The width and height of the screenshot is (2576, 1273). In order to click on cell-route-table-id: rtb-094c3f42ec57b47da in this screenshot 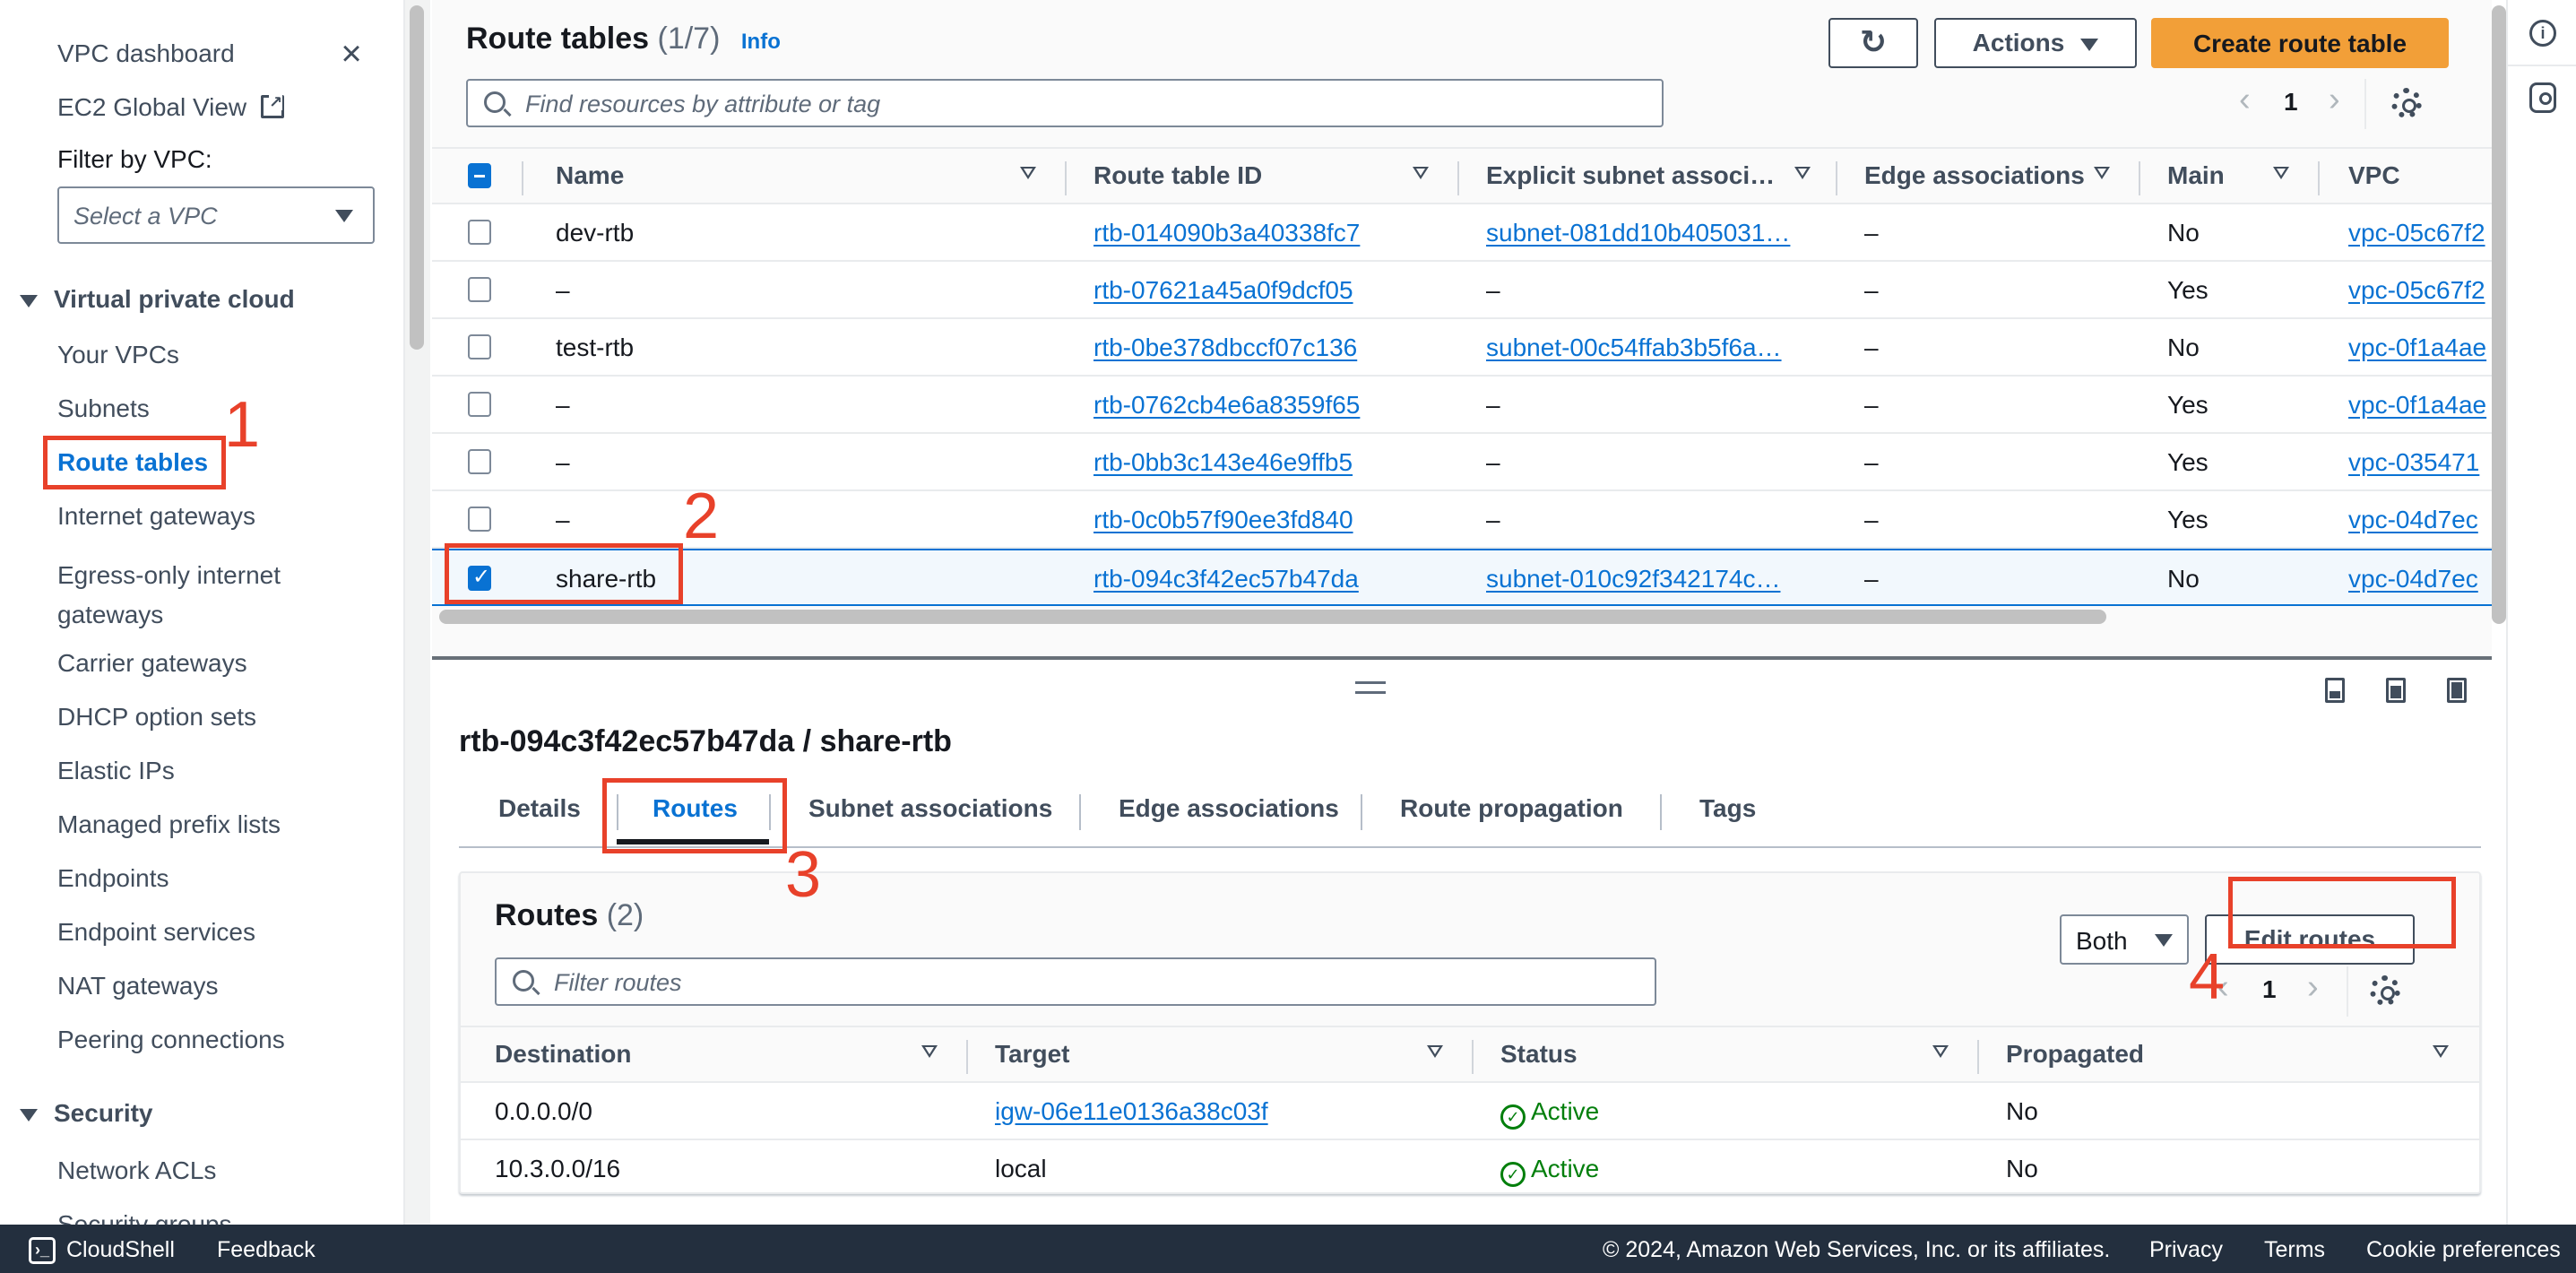, I will do `click(1226, 579)`.